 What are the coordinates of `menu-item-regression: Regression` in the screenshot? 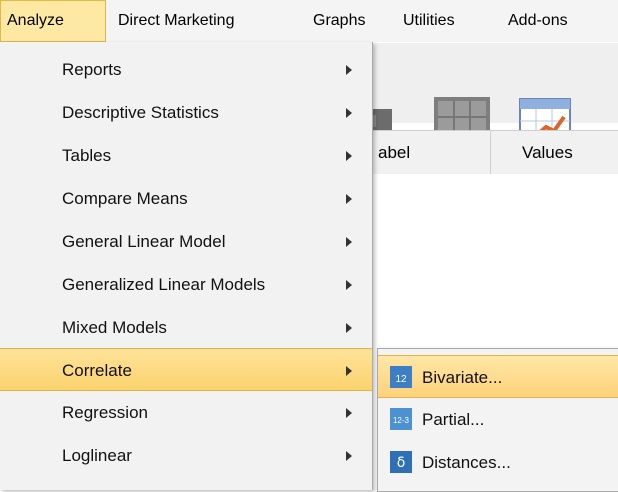 It's located at (186, 412).